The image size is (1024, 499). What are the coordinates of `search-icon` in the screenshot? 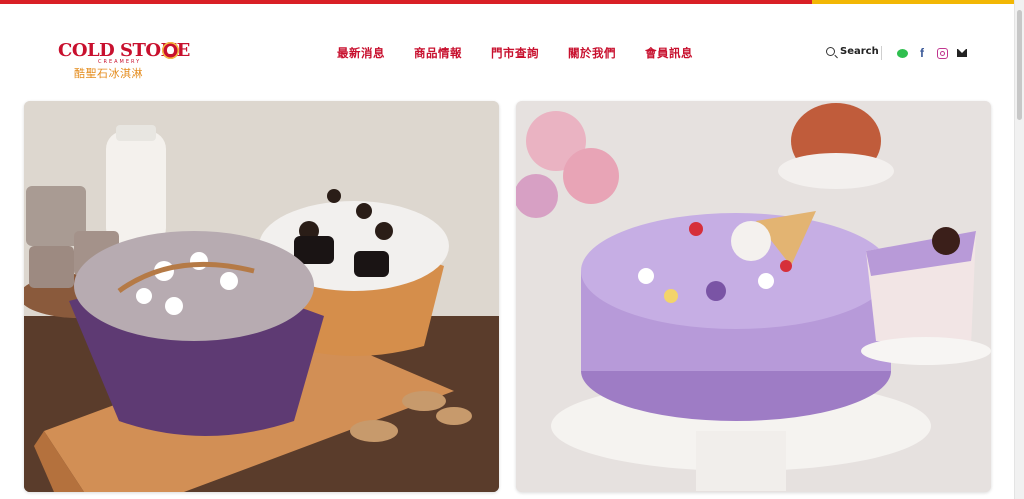 It's located at (830, 51).